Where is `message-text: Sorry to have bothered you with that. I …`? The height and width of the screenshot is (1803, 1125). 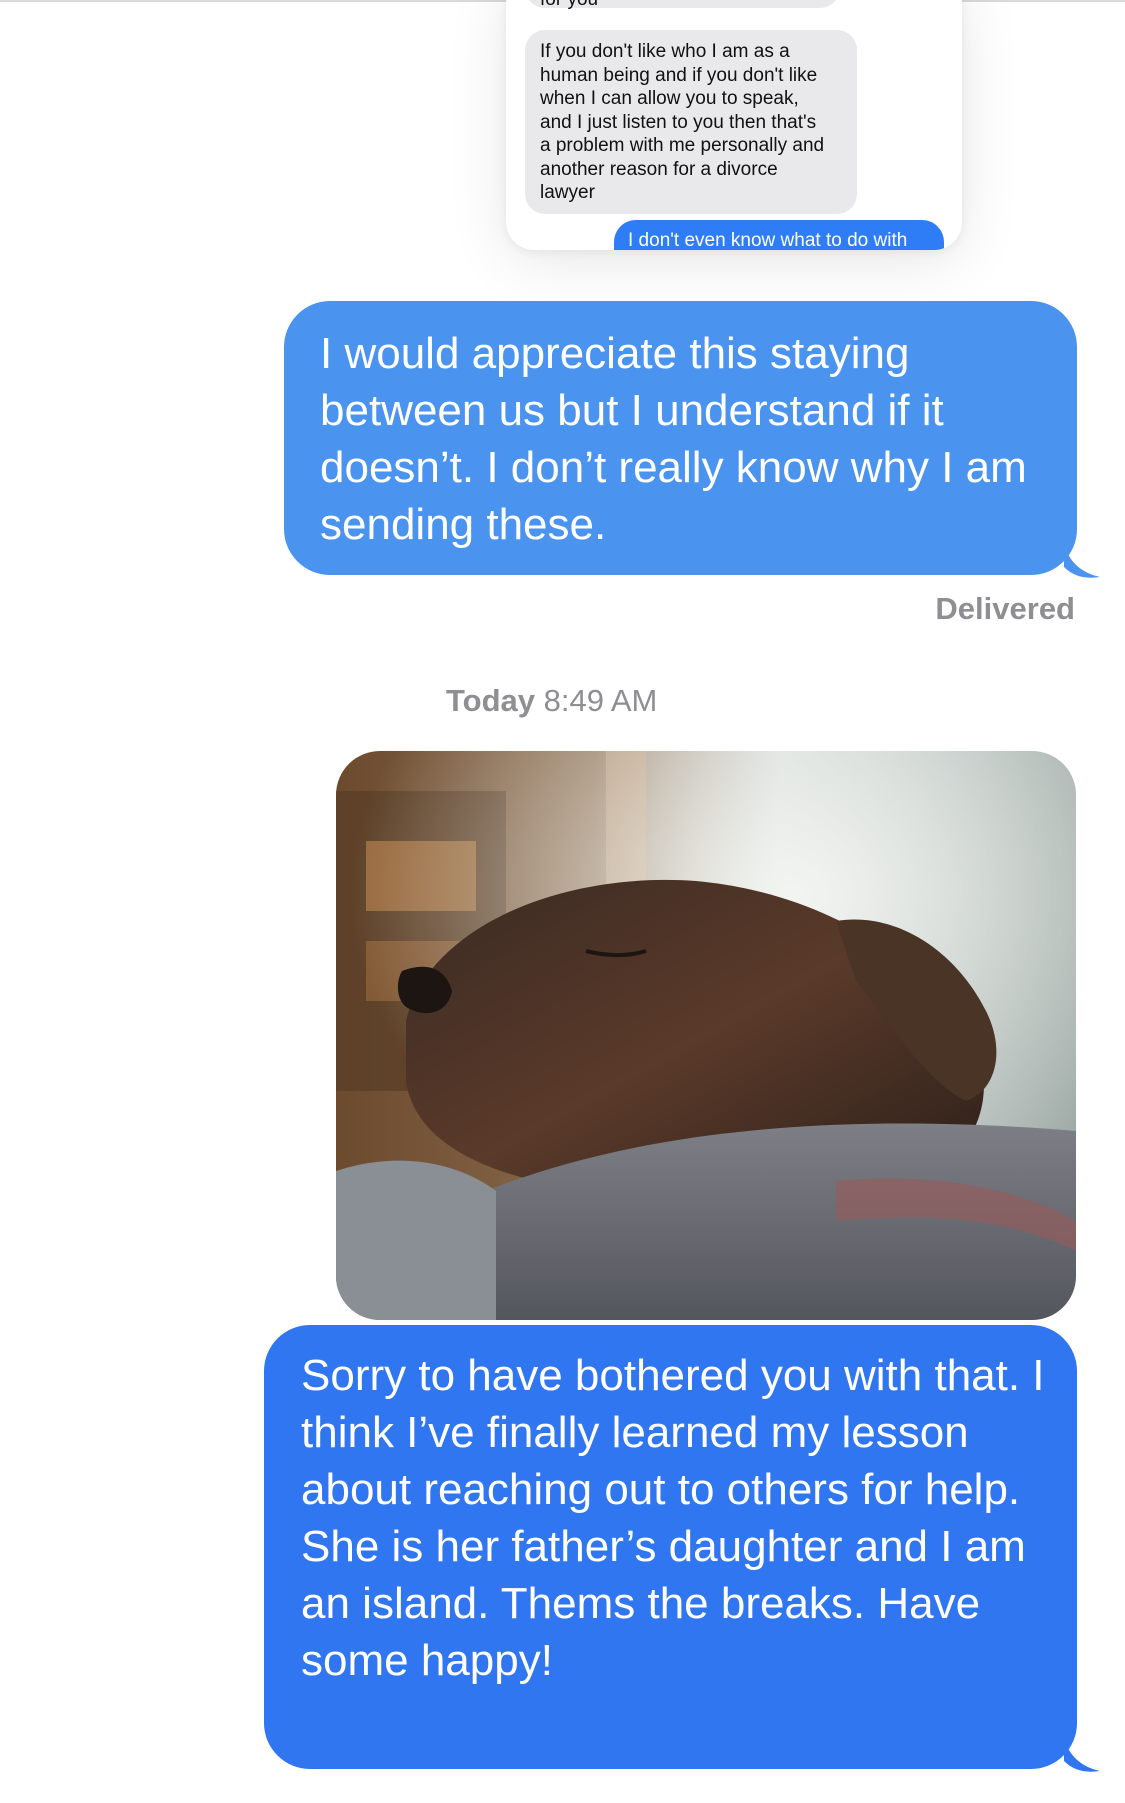 message-text: Sorry to have bothered you with that. I … is located at coordinates (673, 1518).